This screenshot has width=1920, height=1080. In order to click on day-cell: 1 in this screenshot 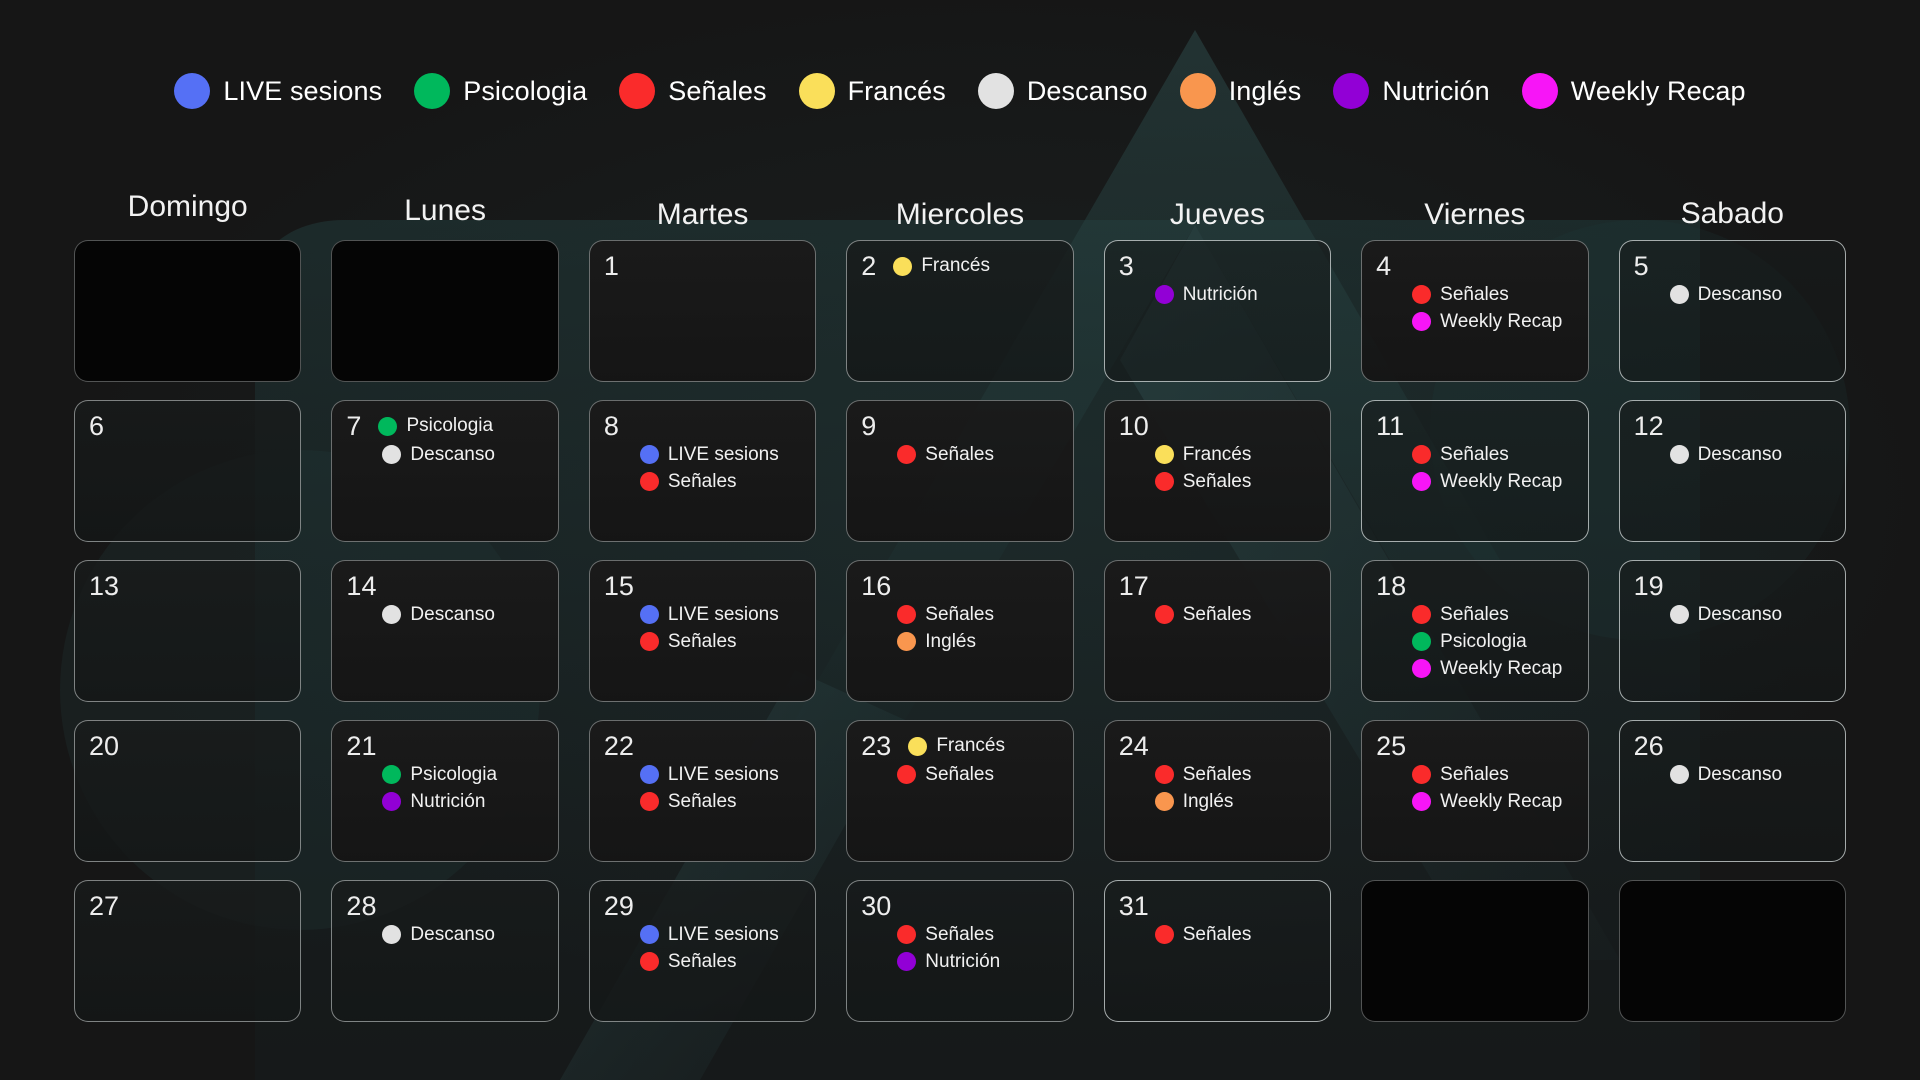, I will do `click(702, 311)`.